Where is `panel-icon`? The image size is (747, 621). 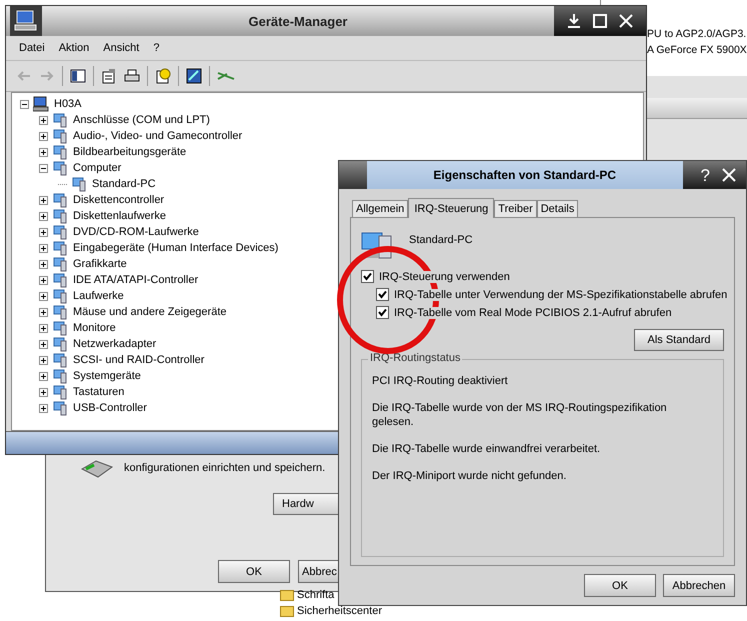 panel-icon is located at coordinates (78, 76).